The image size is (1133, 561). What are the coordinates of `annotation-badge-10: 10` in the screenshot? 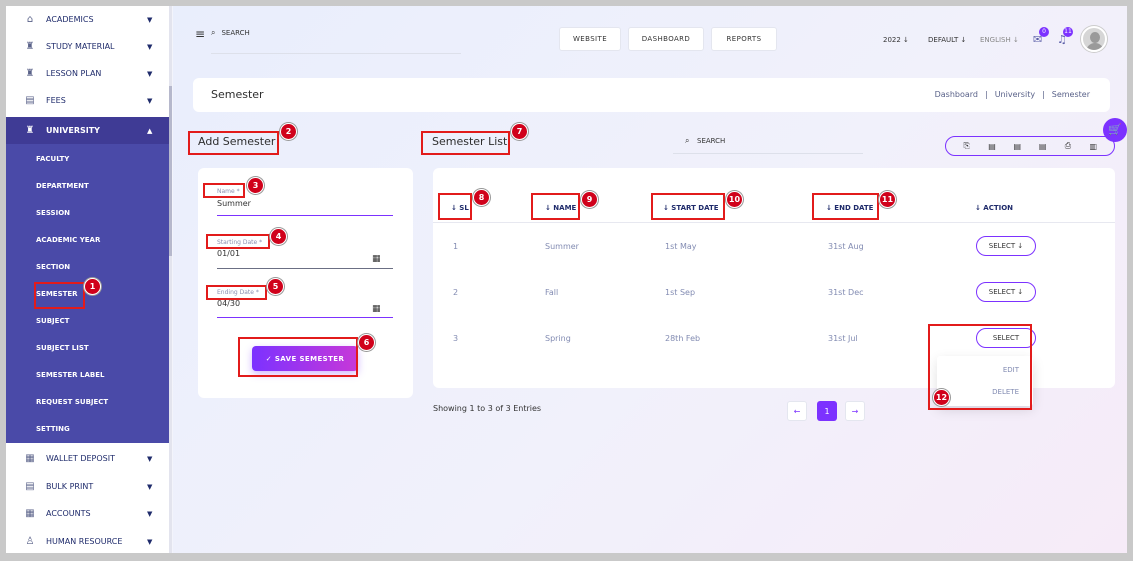 It's located at (734, 199).